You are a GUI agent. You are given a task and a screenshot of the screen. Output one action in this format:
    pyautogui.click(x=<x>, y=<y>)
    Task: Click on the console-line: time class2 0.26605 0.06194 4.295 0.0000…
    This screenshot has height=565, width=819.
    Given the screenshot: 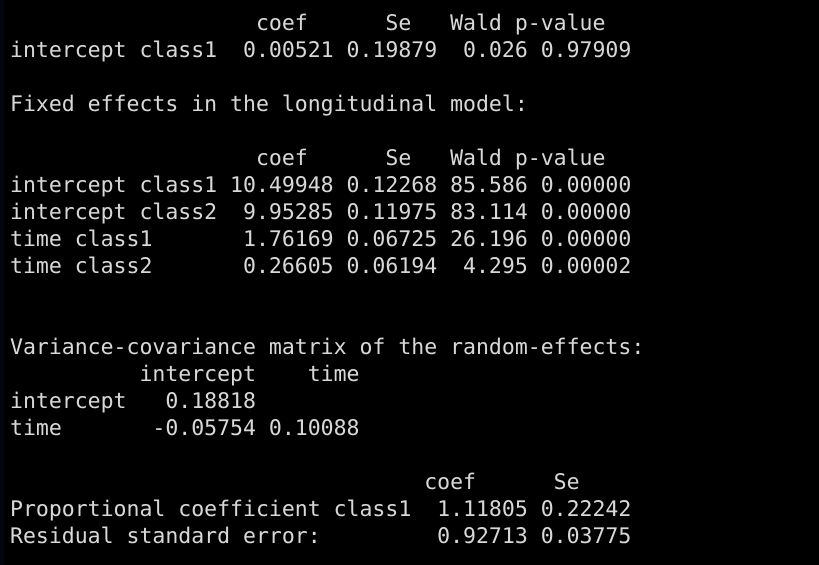 What is the action you would take?
    pyautogui.click(x=321, y=266)
    